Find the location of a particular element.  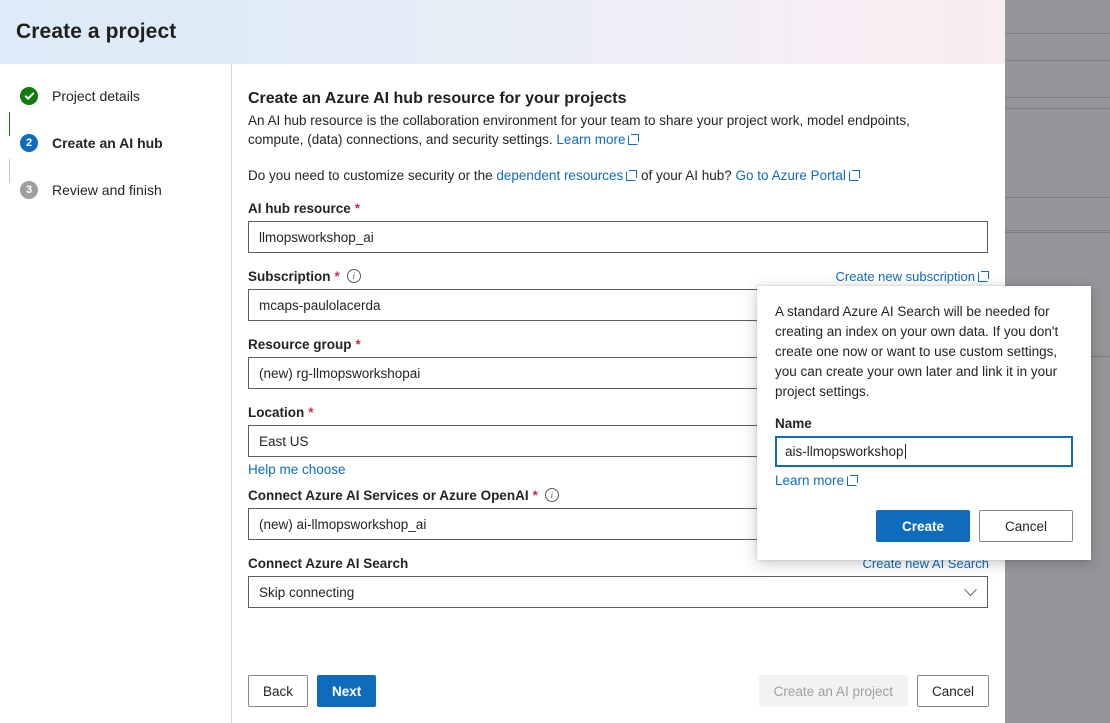

wizard-step-review-and-finish: 3 Review and finish is located at coordinates (125, 203).